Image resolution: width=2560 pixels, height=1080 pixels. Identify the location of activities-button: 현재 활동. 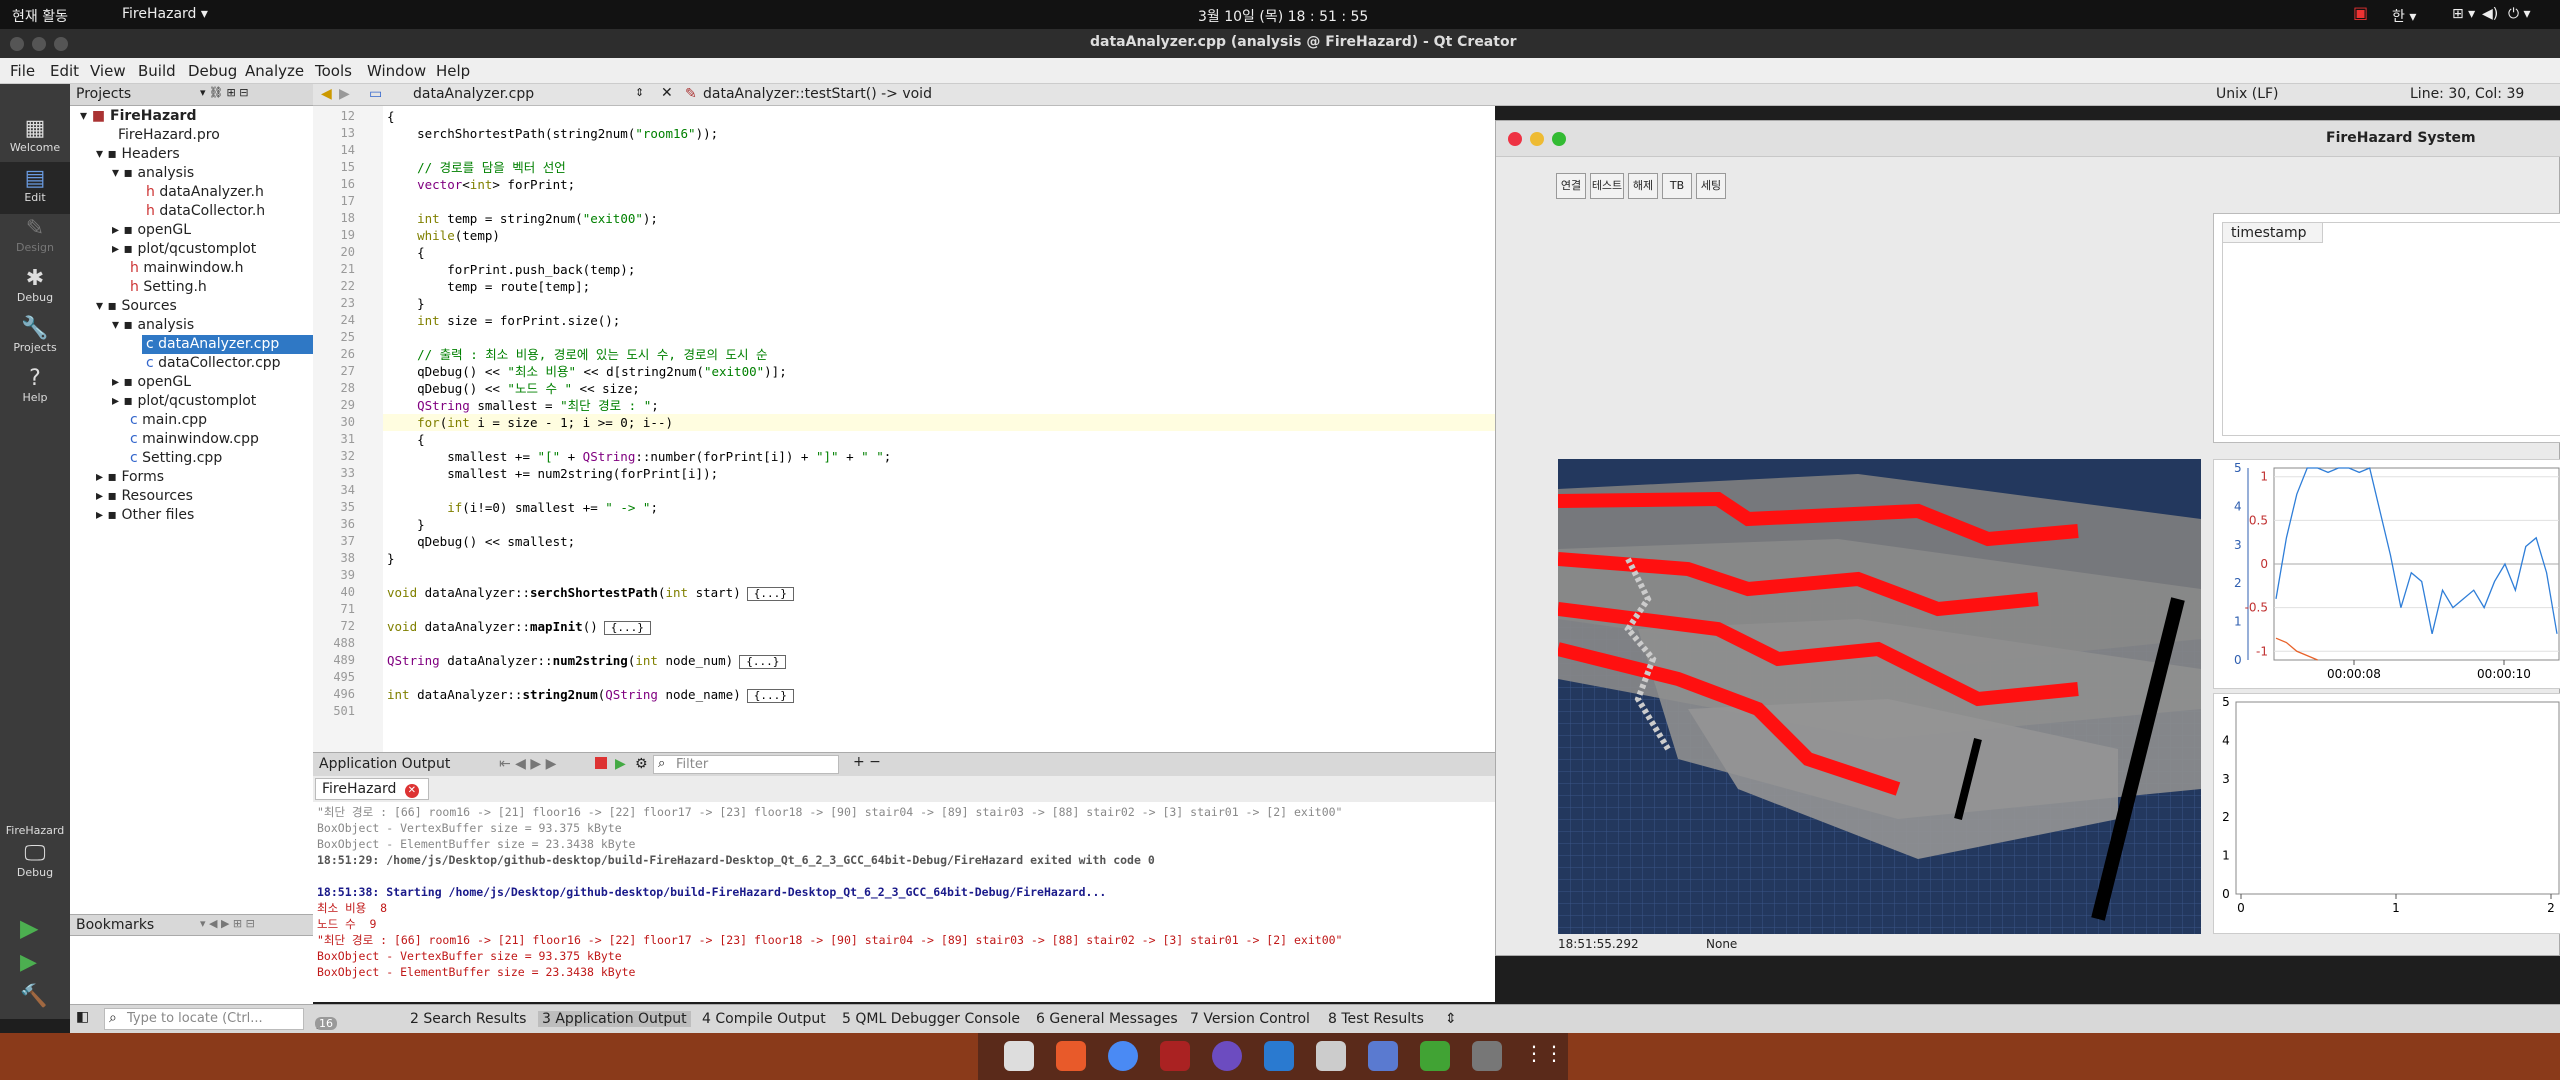
(40, 16).